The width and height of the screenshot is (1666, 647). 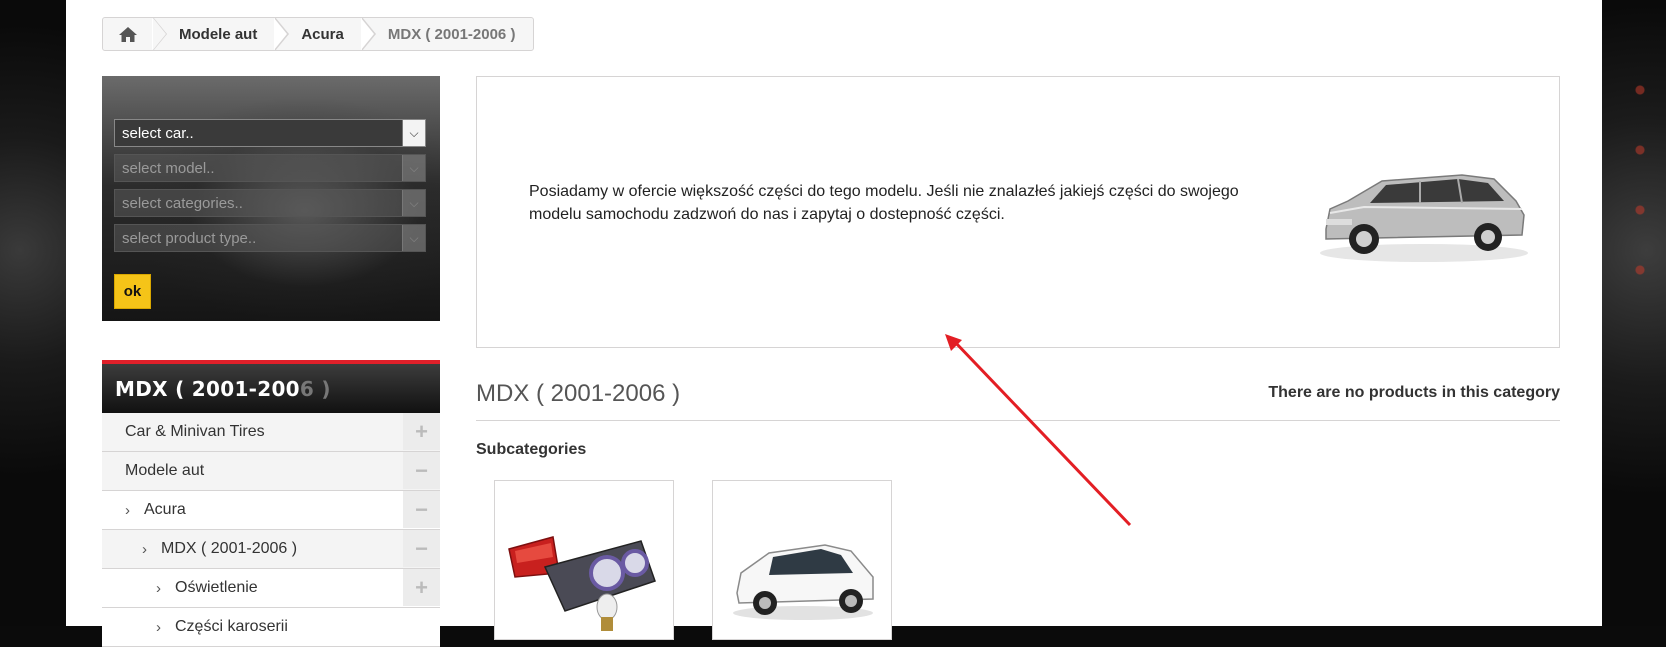 What do you see at coordinates (271, 471) in the screenshot?
I see `category-item-modele-aut: Modele aut −` at bounding box center [271, 471].